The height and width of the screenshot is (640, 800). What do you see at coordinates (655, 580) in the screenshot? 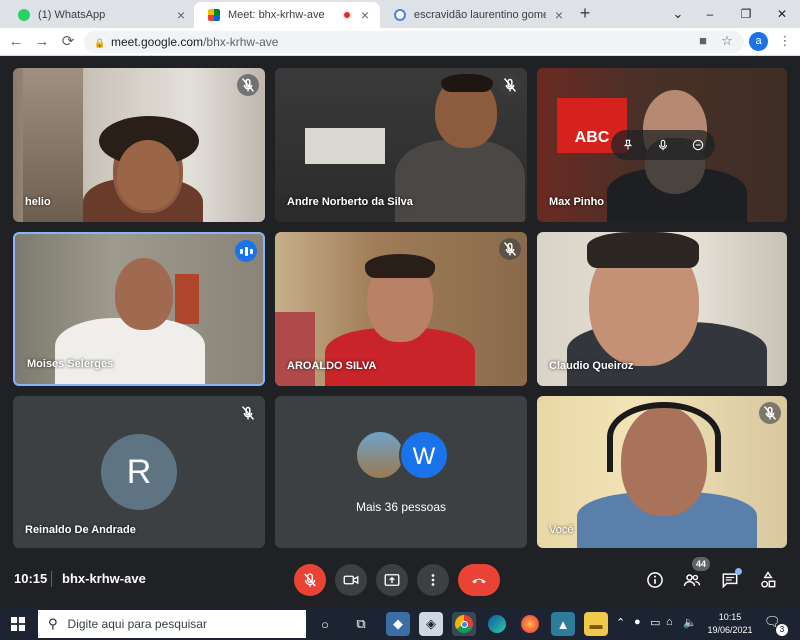
I see `meeting-details-button` at bounding box center [655, 580].